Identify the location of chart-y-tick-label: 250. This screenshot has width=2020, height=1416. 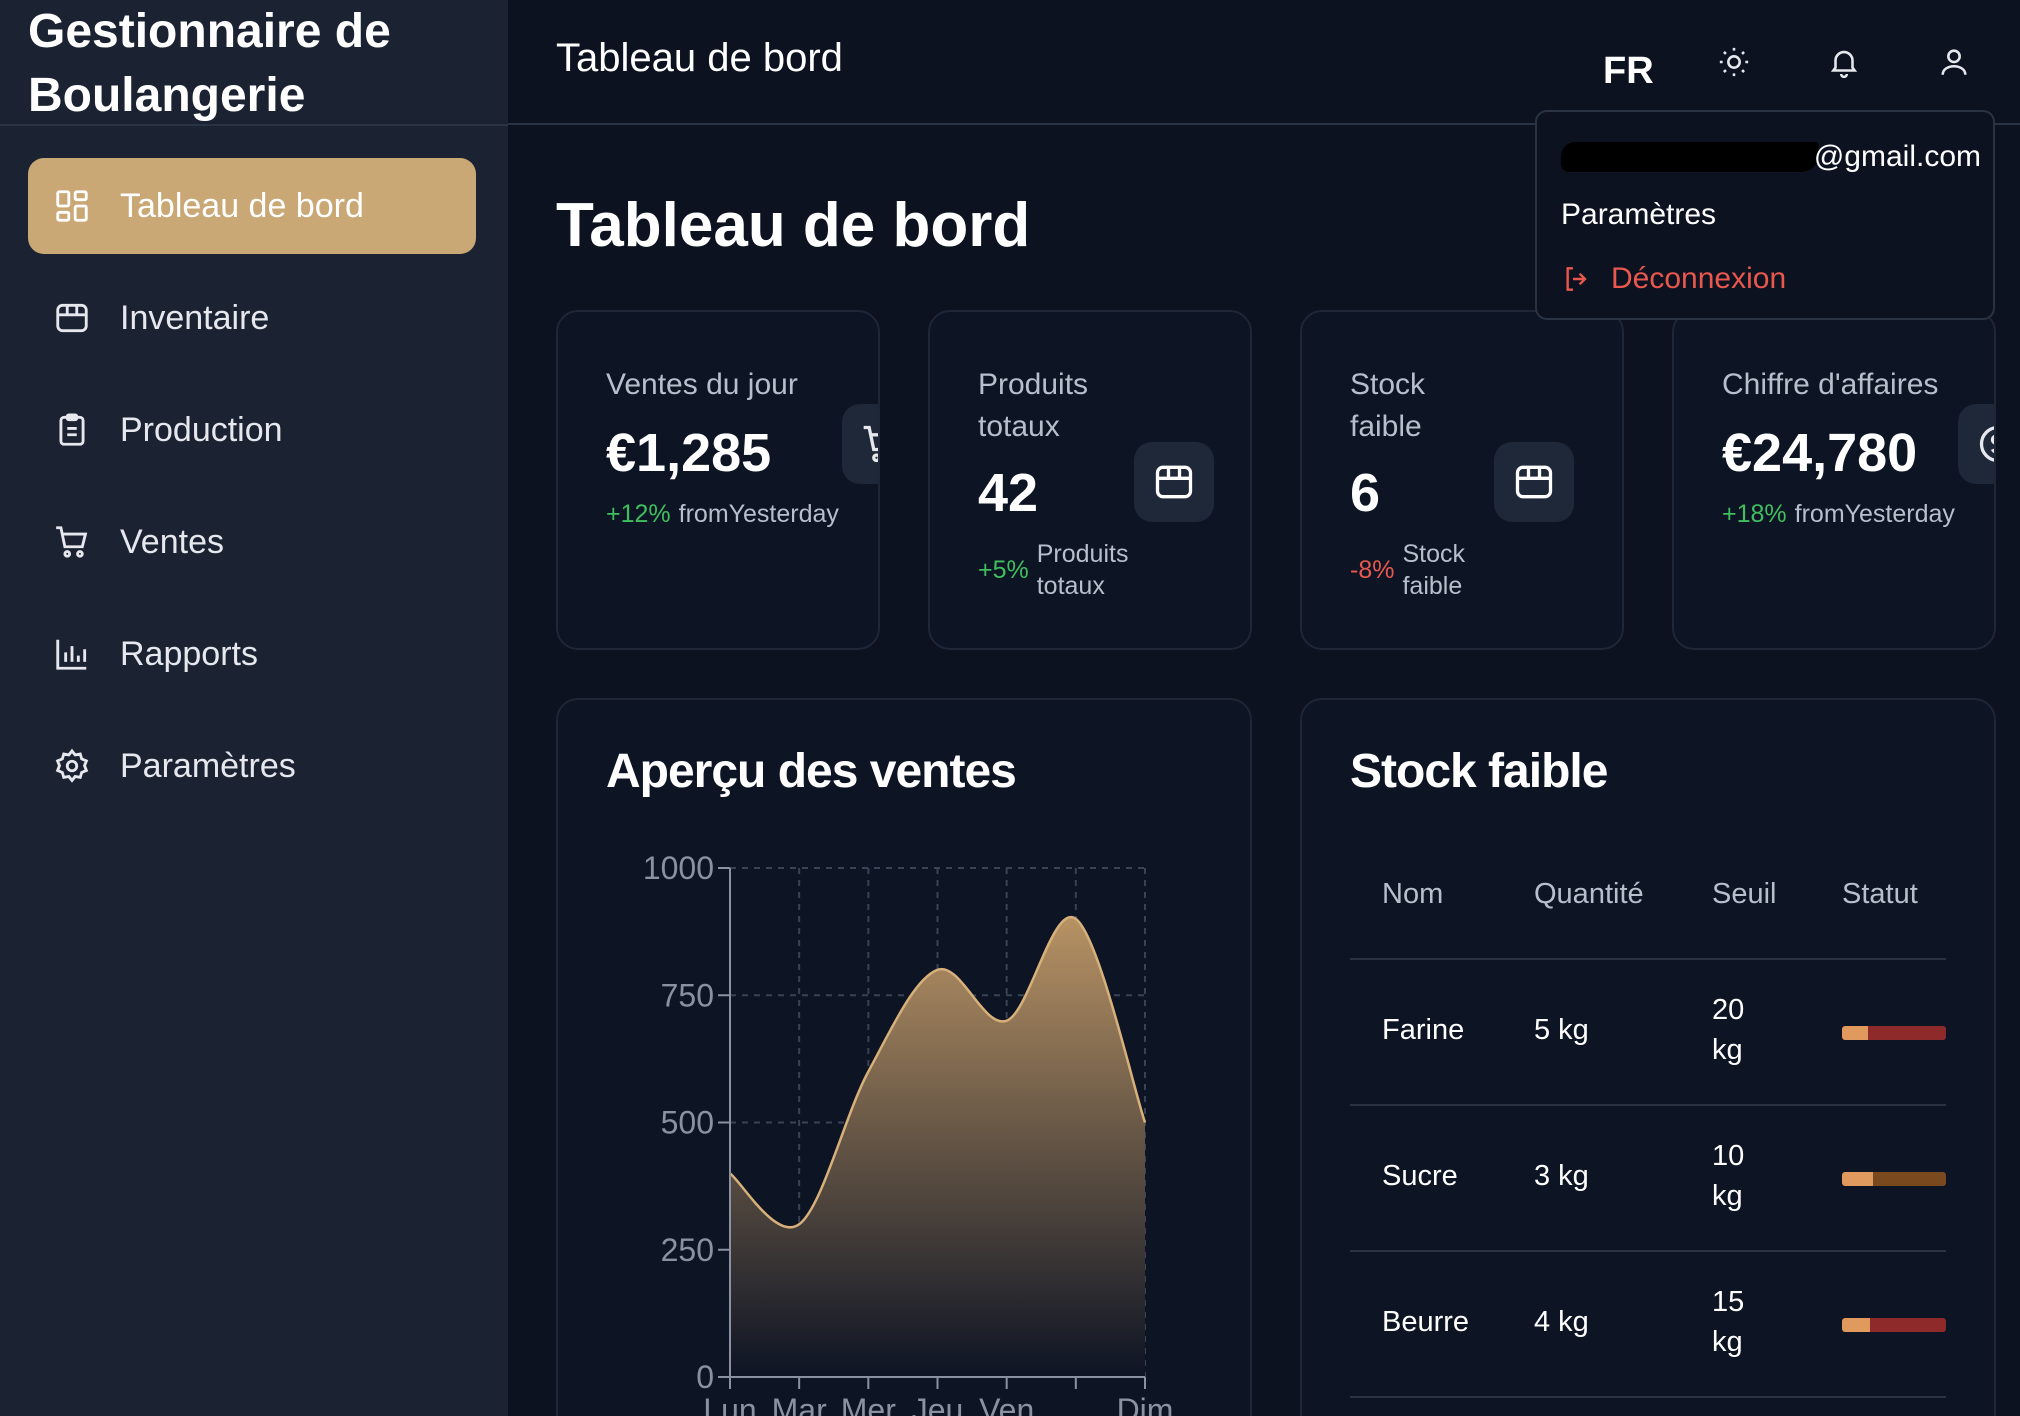
(687, 1250).